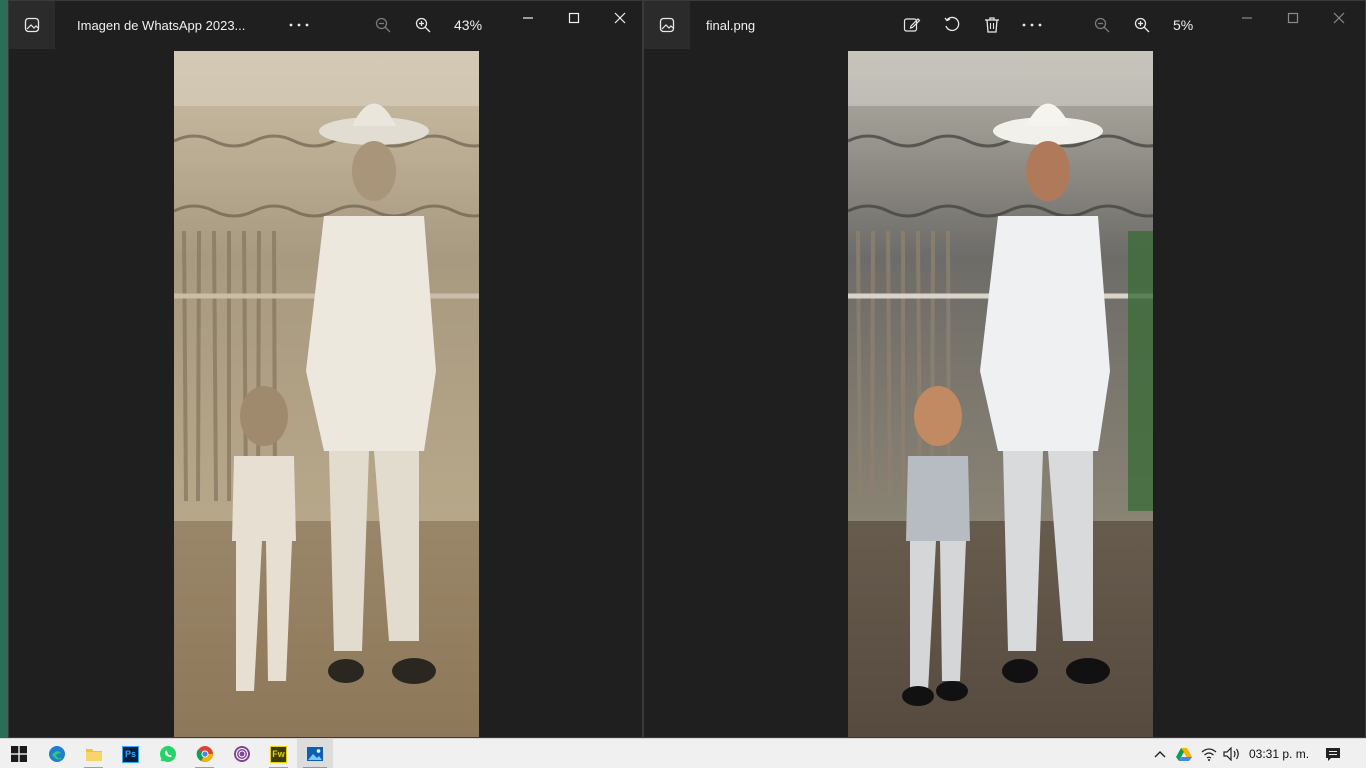 This screenshot has height=768, width=1366. Describe the element at coordinates (167, 753) in the screenshot. I see `whatsapp-icon` at that location.